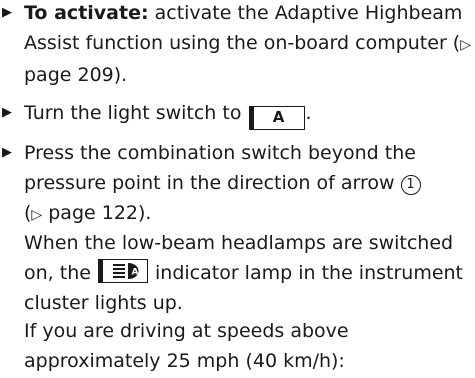 Image resolution: width=475 pixels, height=378 pixels. I want to click on step-lead: To activate:, so click(86, 13).